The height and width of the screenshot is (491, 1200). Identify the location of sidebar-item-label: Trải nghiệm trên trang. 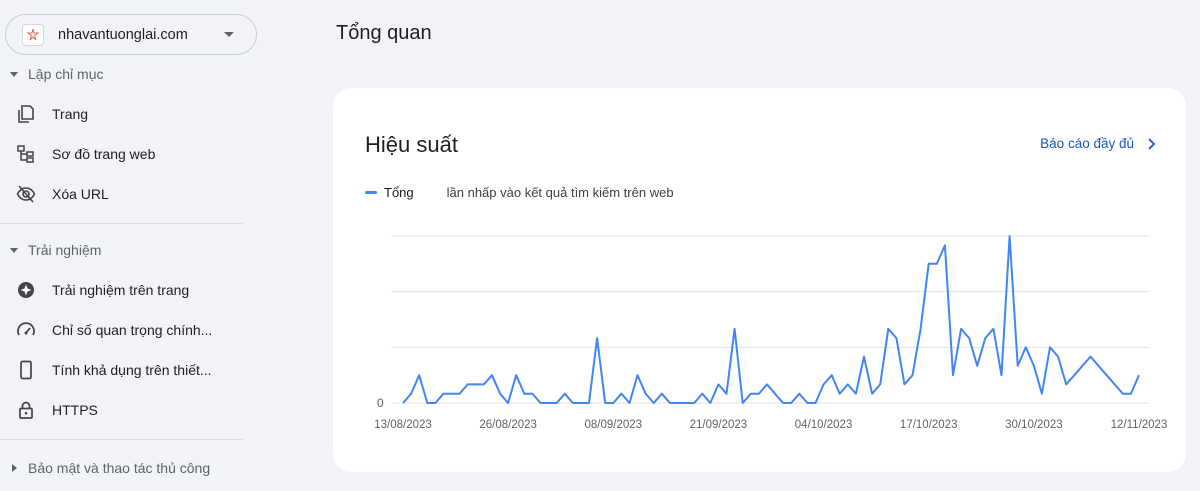
(121, 290).